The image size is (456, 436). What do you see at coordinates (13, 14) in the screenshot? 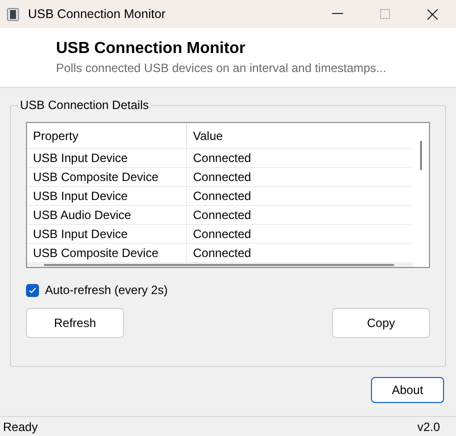
I see `app-icon` at bounding box center [13, 14].